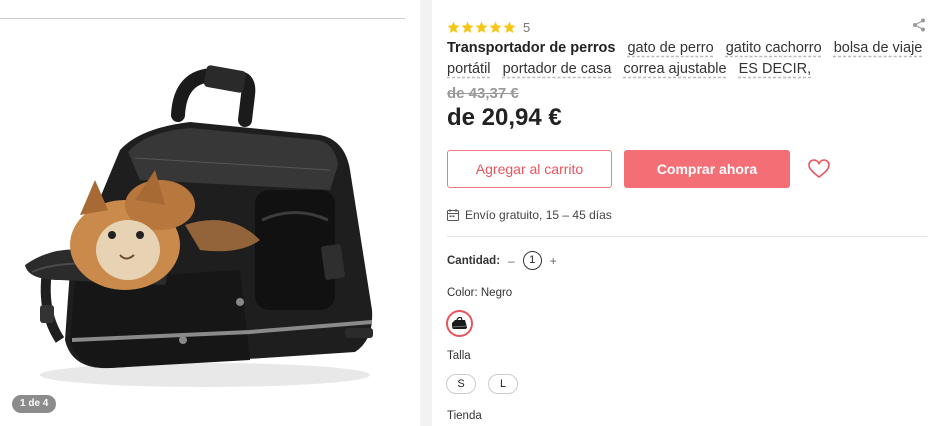 The height and width of the screenshot is (426, 934). I want to click on black-carrier-bag-swatch-icon, so click(459, 323).